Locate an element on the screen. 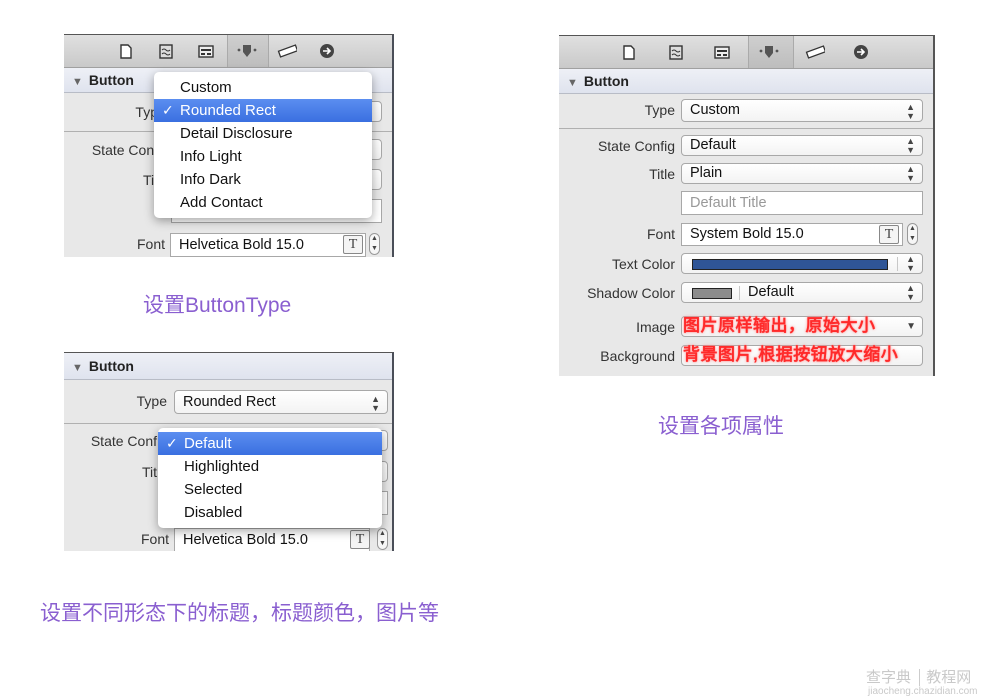 Image resolution: width=1000 pixels, height=700 pixels. title-row: Title Plain ▲ ▼ is located at coordinates (746, 174).